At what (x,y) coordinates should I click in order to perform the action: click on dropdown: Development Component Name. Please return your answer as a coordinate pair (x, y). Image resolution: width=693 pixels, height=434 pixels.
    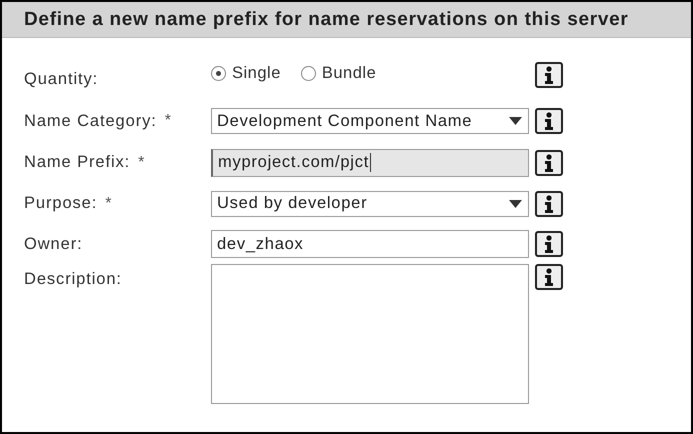
    Looking at the image, I should click on (370, 121).